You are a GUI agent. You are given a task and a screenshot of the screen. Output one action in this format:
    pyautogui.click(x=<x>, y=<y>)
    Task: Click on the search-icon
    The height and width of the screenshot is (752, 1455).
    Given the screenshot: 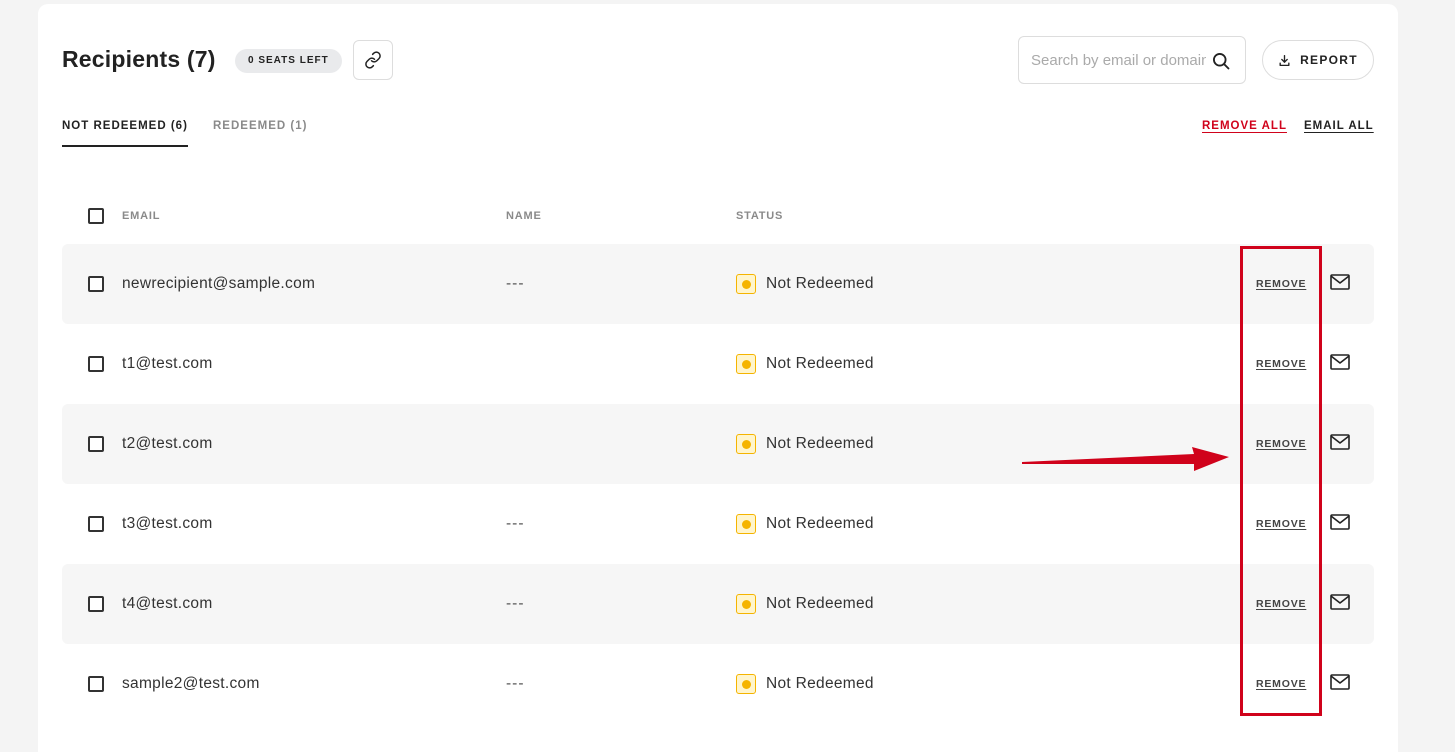 What is the action you would take?
    pyautogui.click(x=1221, y=61)
    